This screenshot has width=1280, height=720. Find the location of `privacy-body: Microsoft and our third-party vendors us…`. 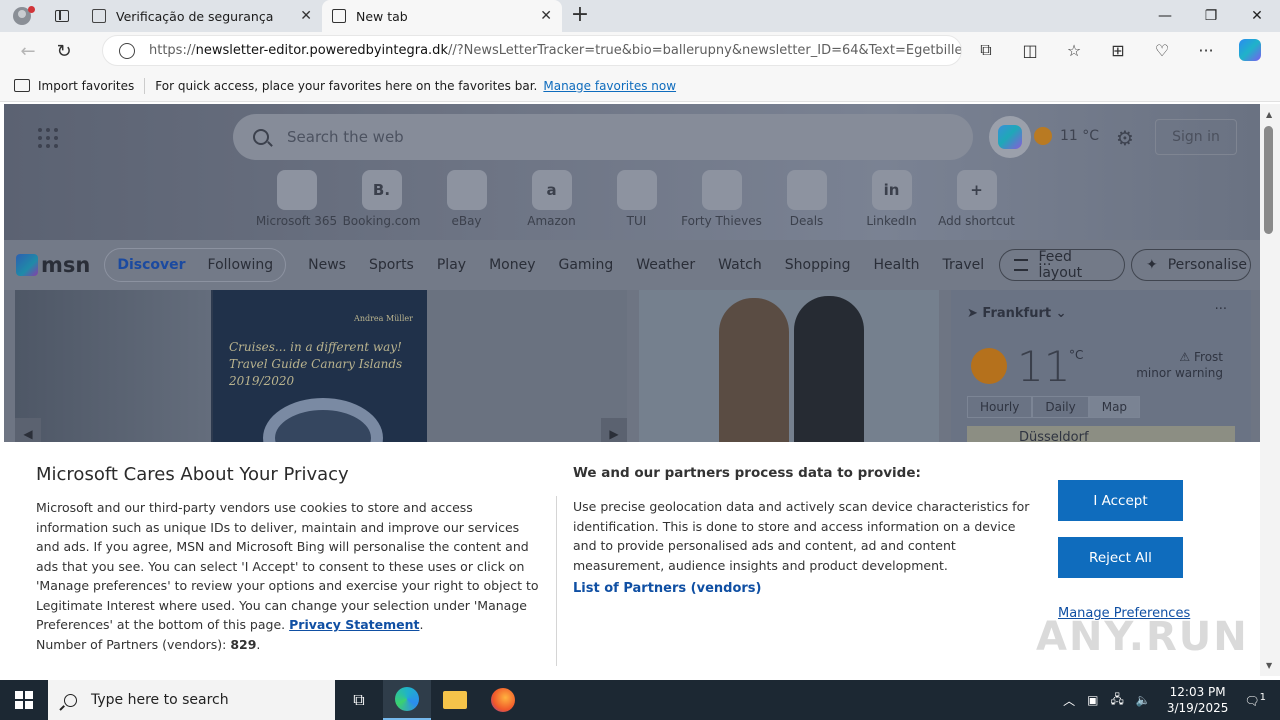

privacy-body: Microsoft and our third-party vendors us… is located at coordinates (287, 576).